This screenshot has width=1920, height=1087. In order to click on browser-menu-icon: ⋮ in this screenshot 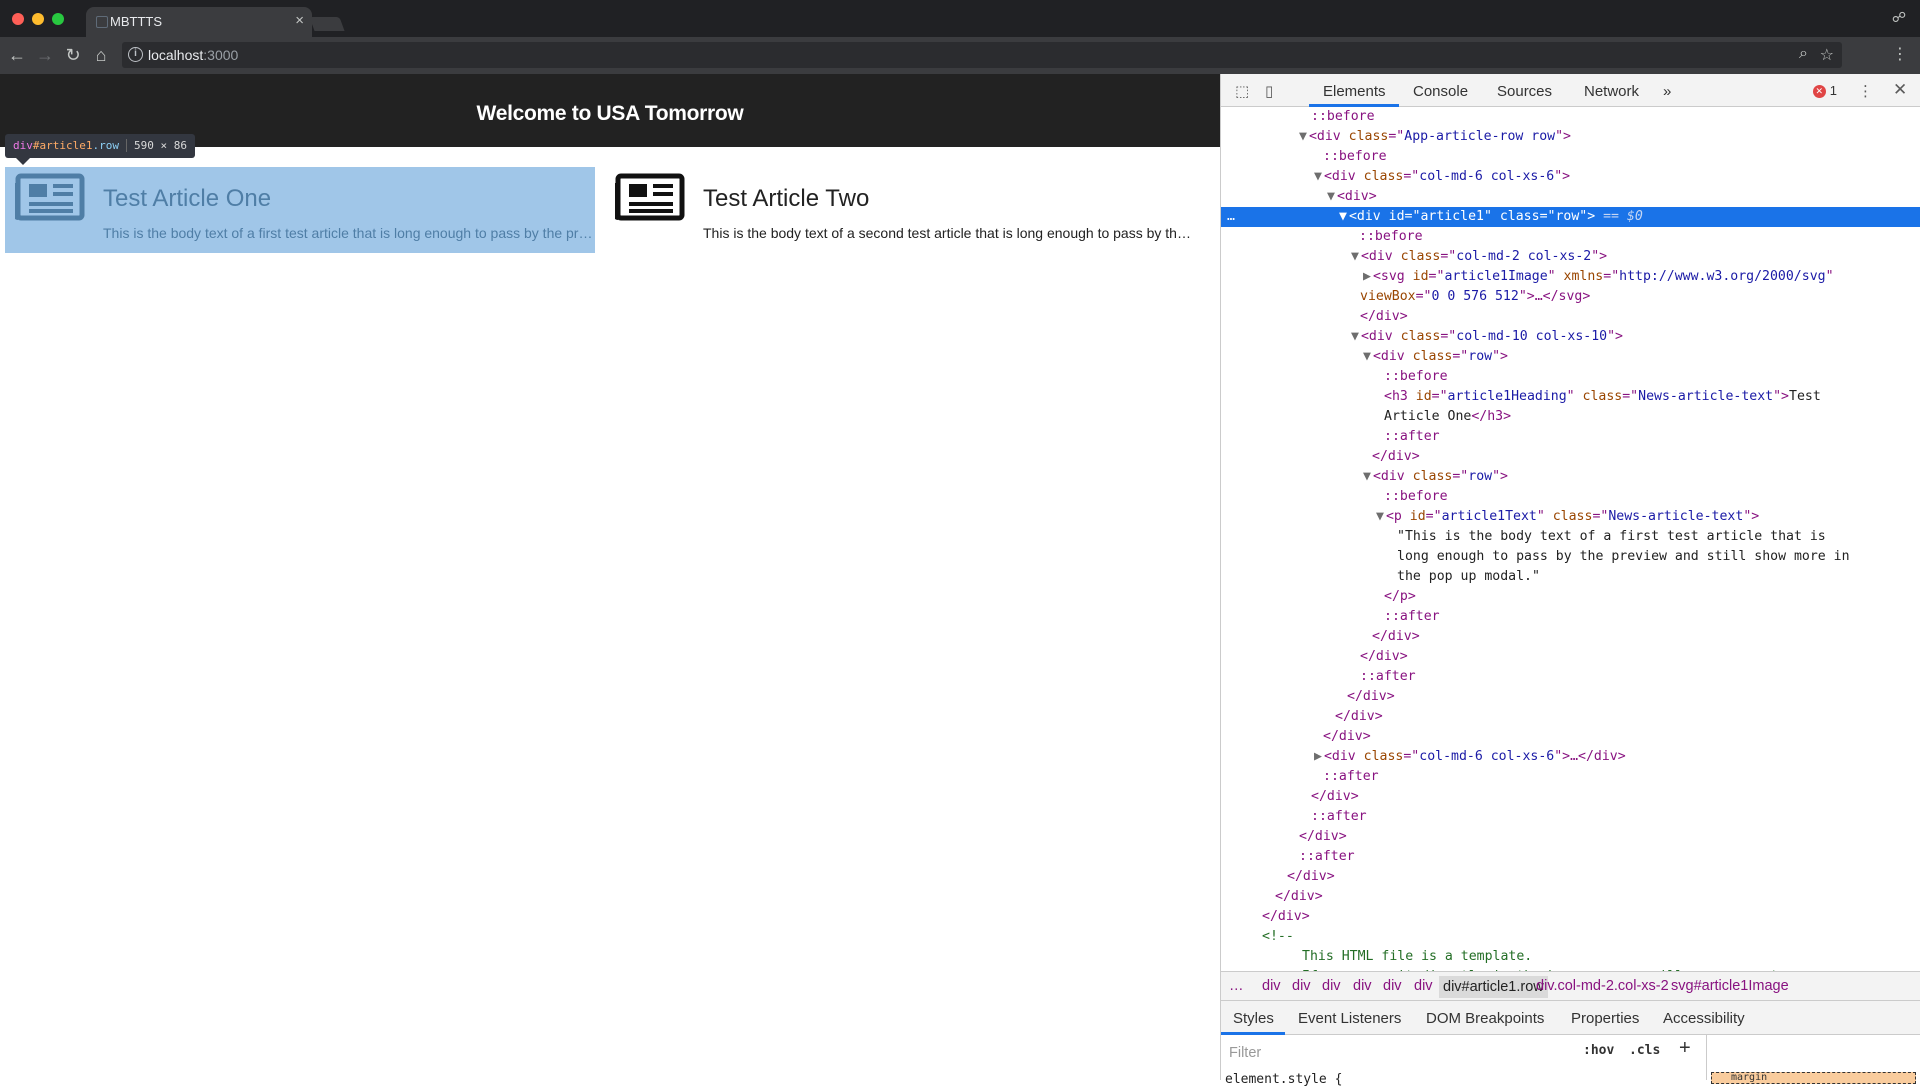, I will do `click(1900, 54)`.